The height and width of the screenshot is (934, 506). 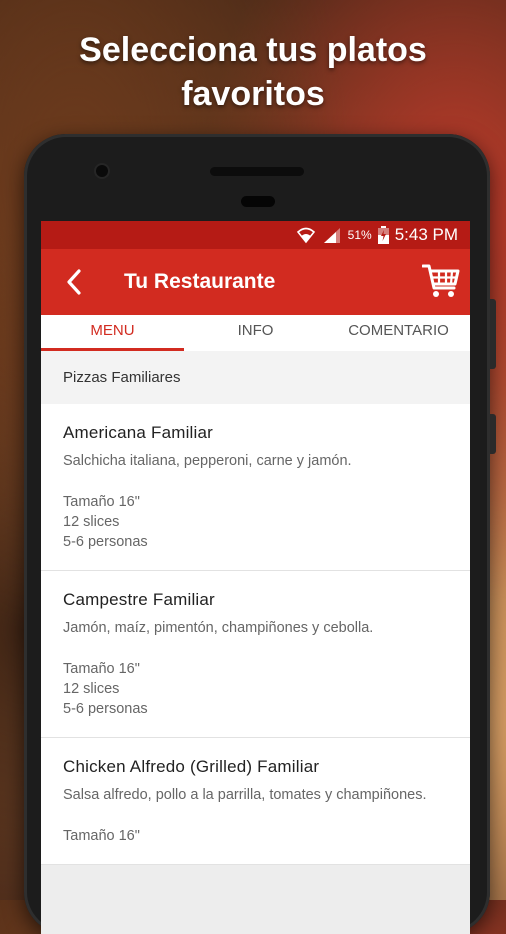 I want to click on tab-menu: MENU, so click(x=112, y=333).